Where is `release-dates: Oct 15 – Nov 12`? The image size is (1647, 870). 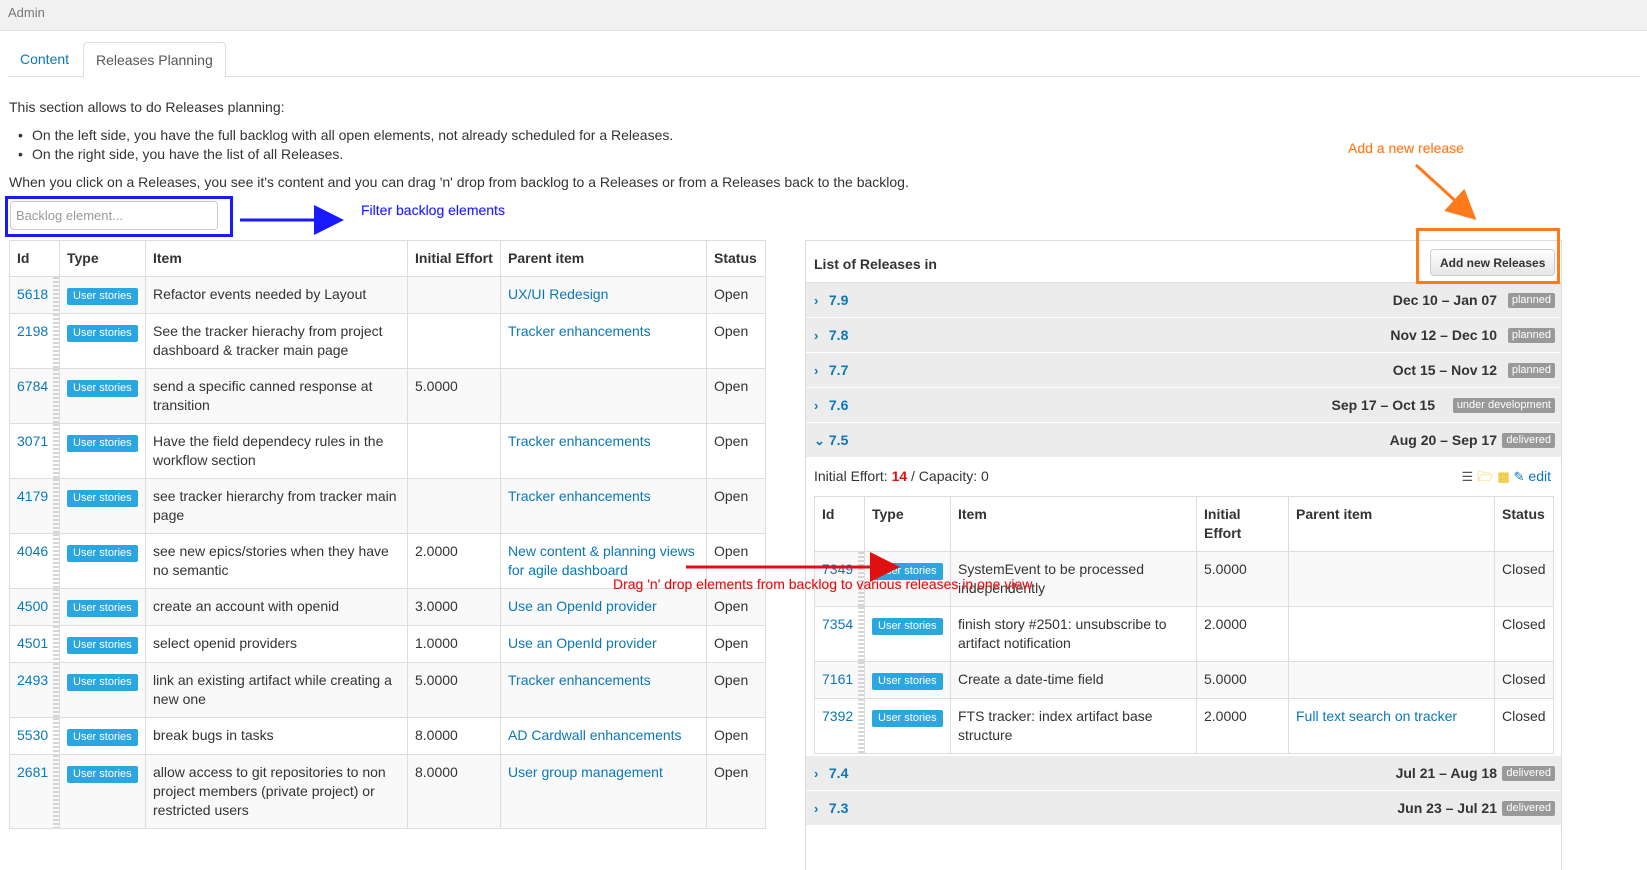
release-dates: Oct 15 – Nov 12 is located at coordinates (1444, 370).